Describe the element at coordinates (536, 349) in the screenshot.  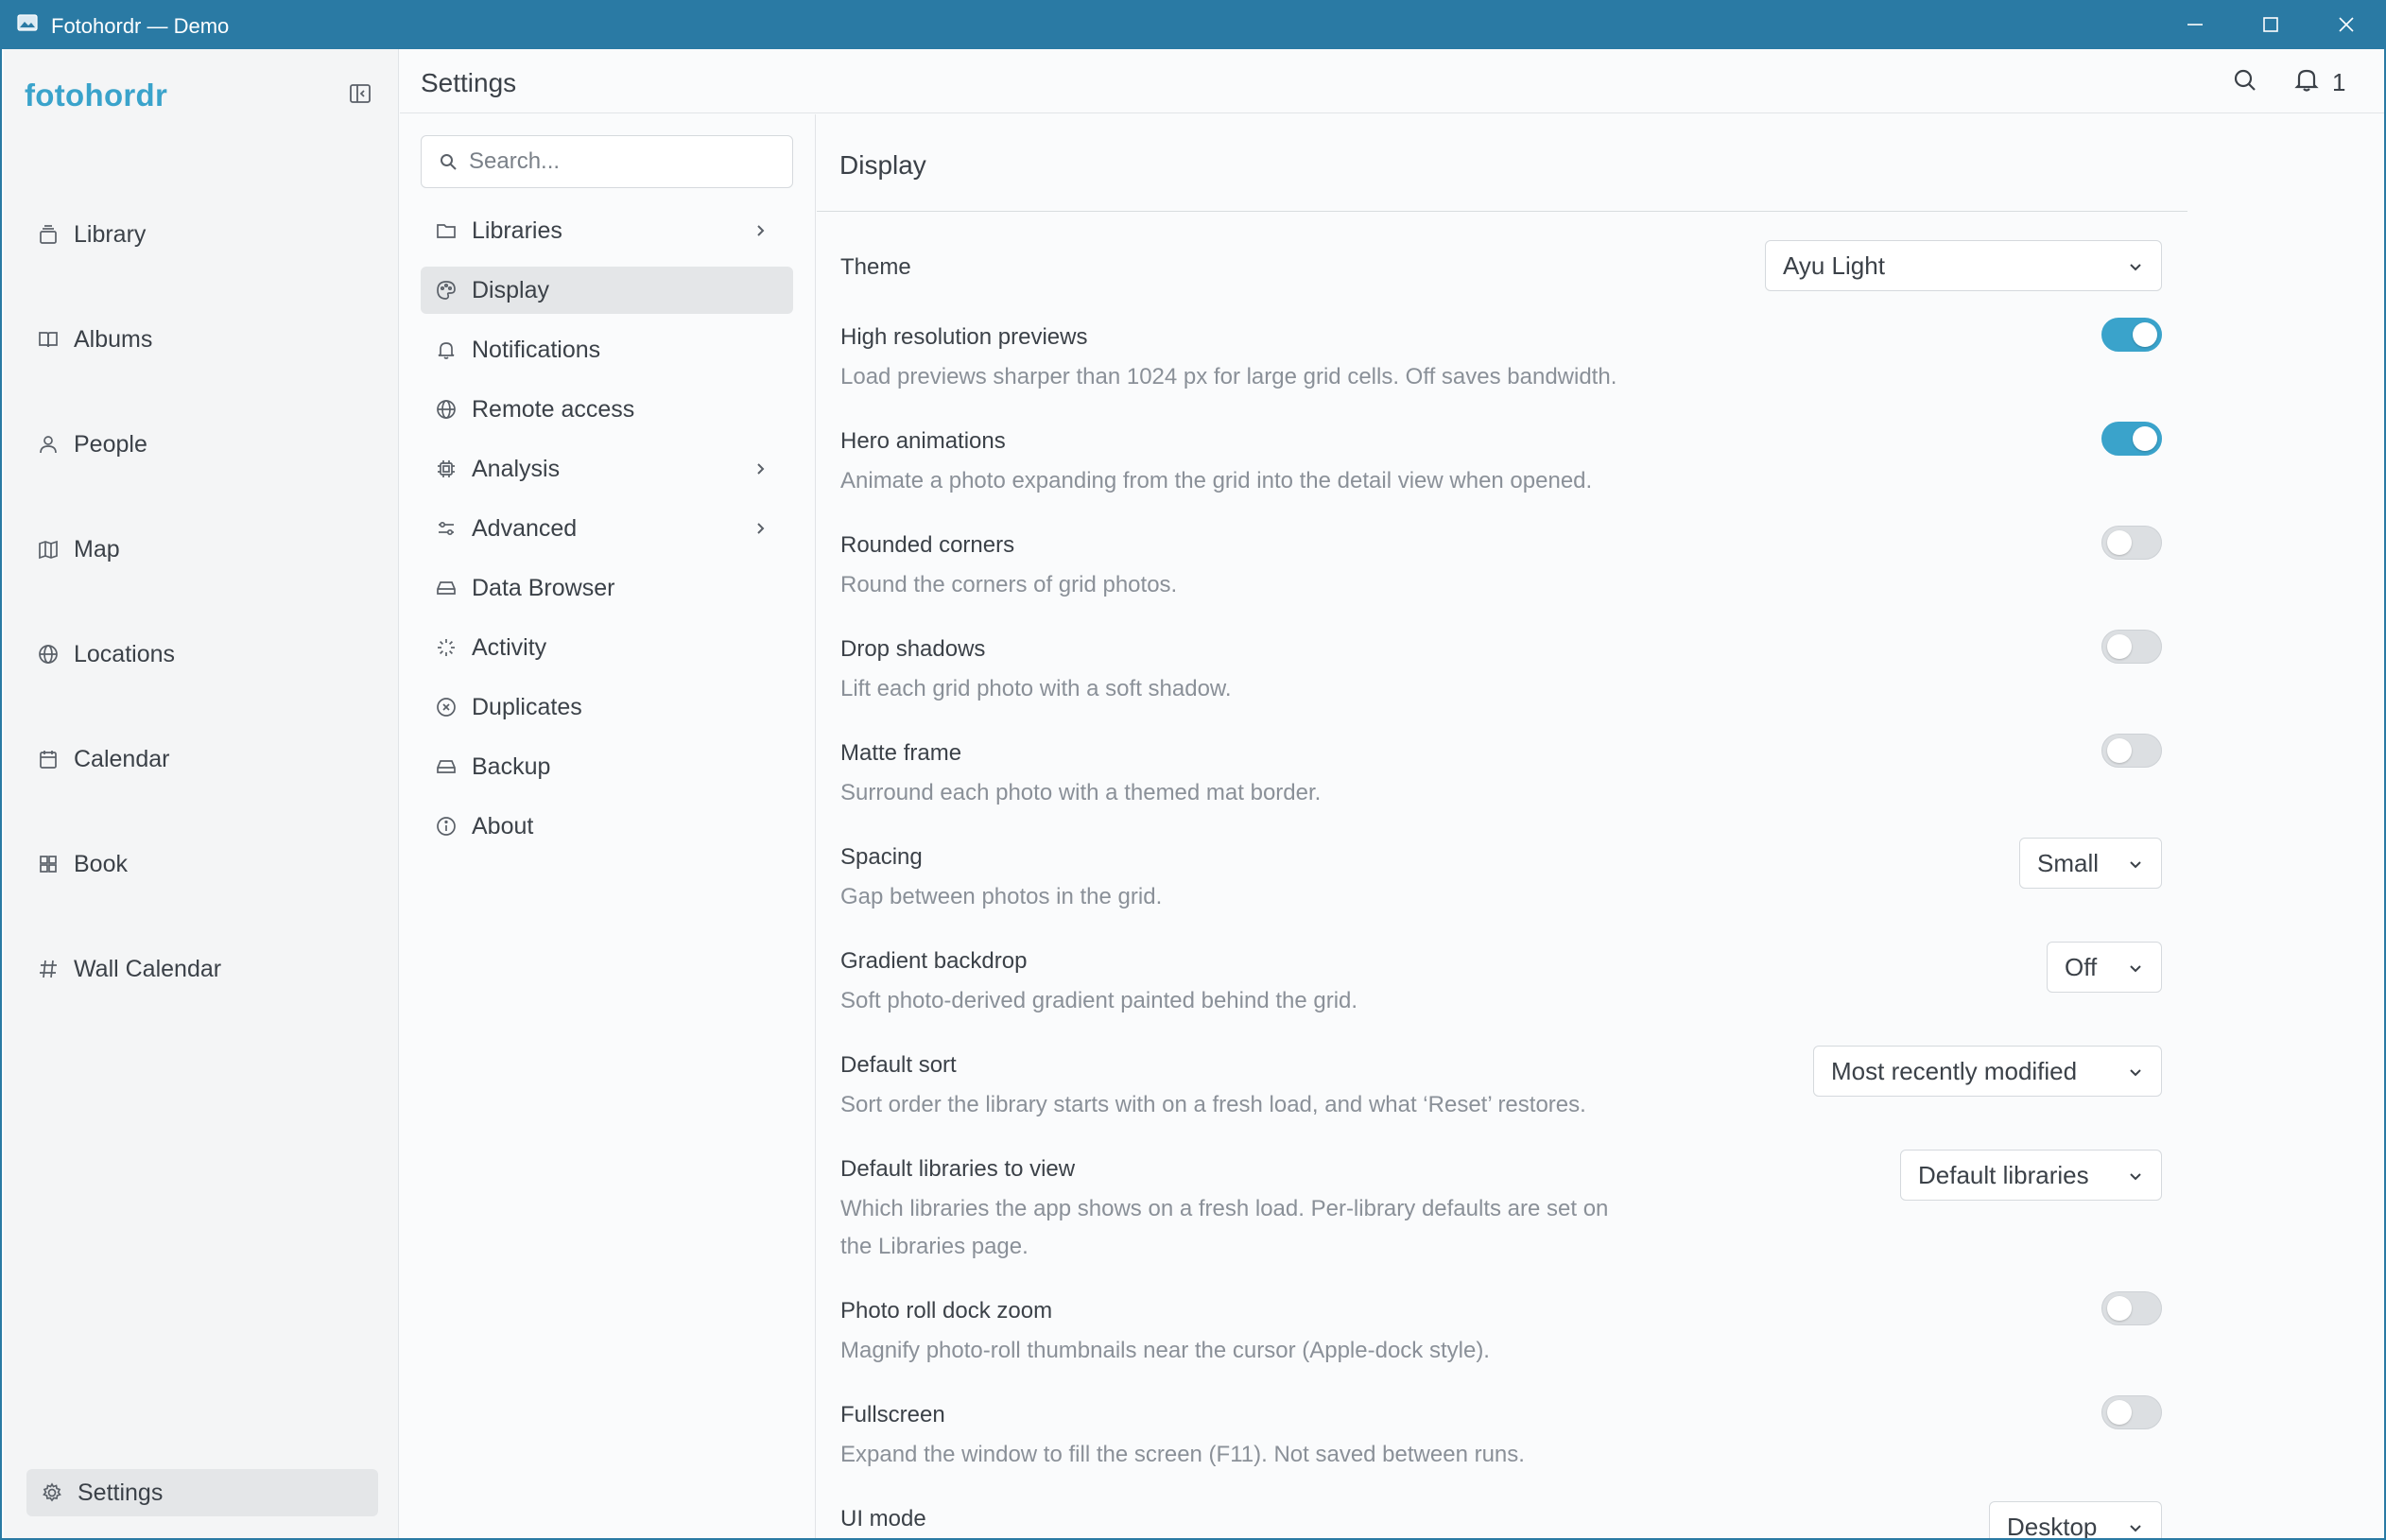
I see `menu-item-label: Notifications` at that location.